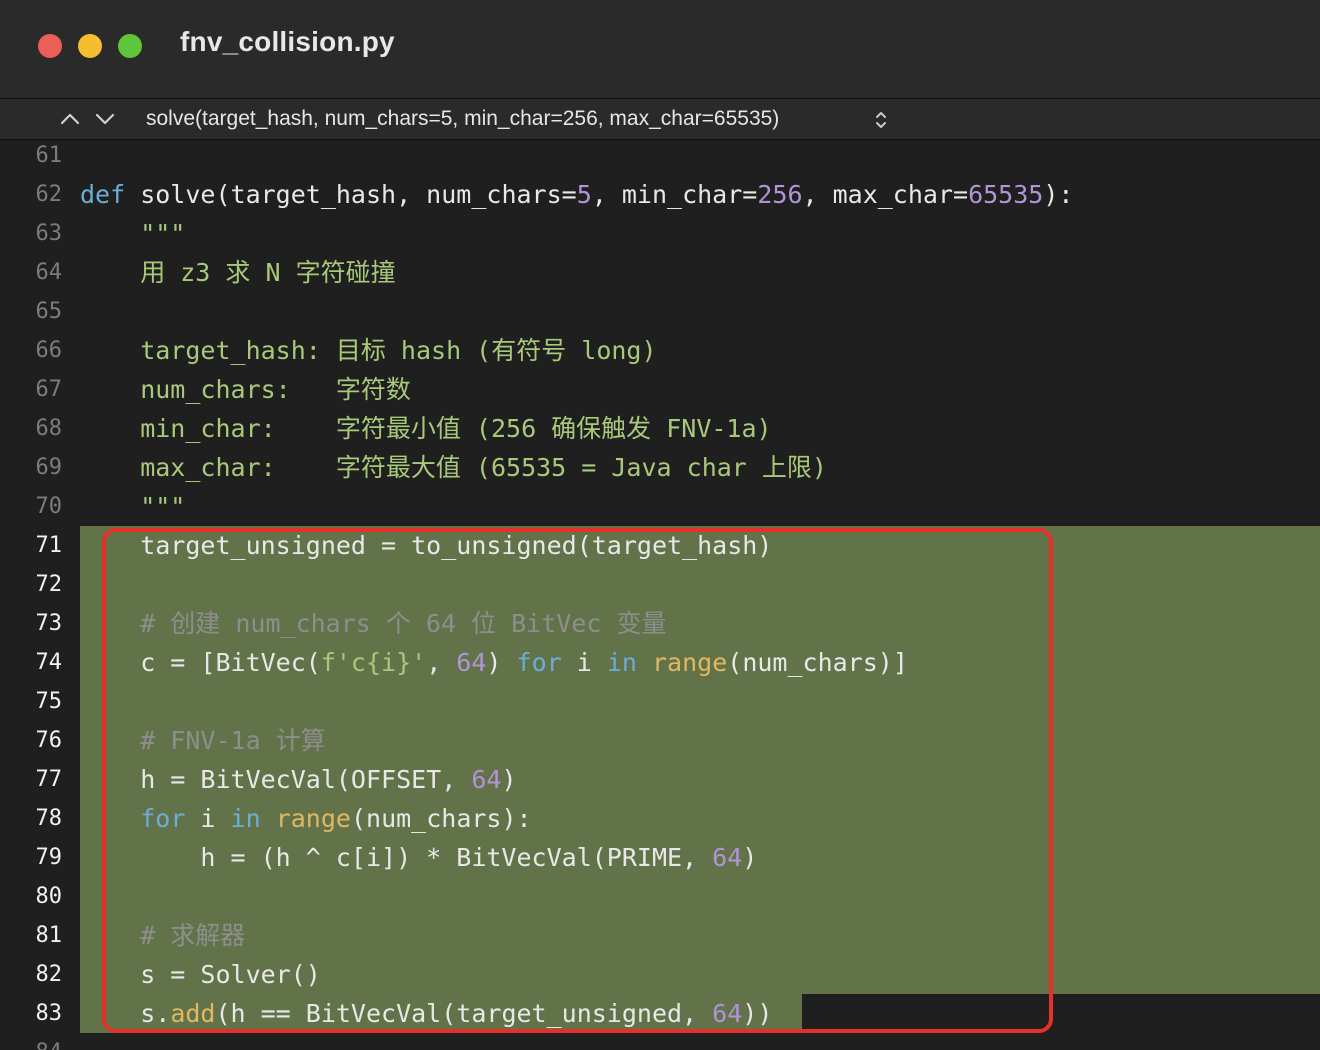 The width and height of the screenshot is (1320, 1050). What do you see at coordinates (193, 1013) in the screenshot?
I see `code-token: add` at bounding box center [193, 1013].